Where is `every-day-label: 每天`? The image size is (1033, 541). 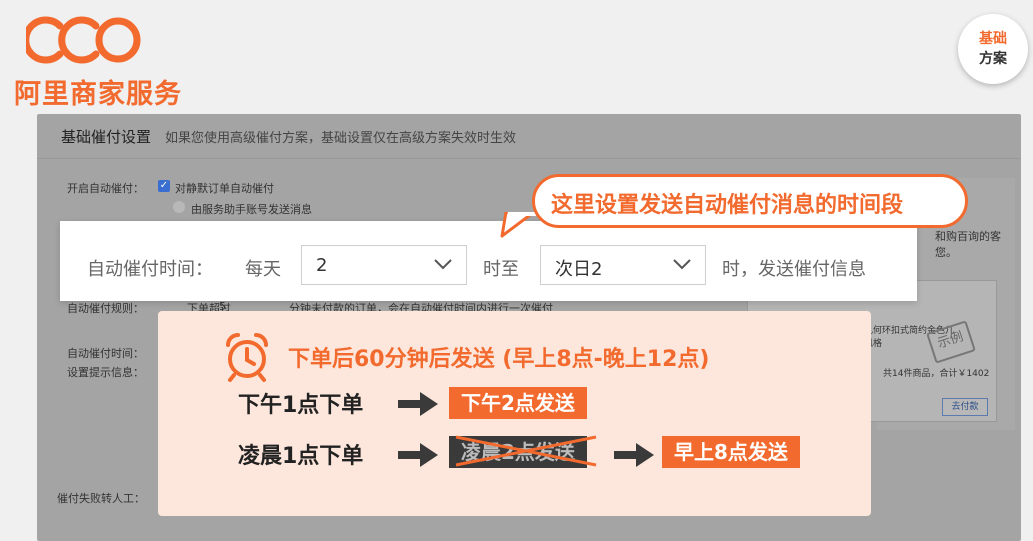
every-day-label: 每天 is located at coordinates (263, 269).